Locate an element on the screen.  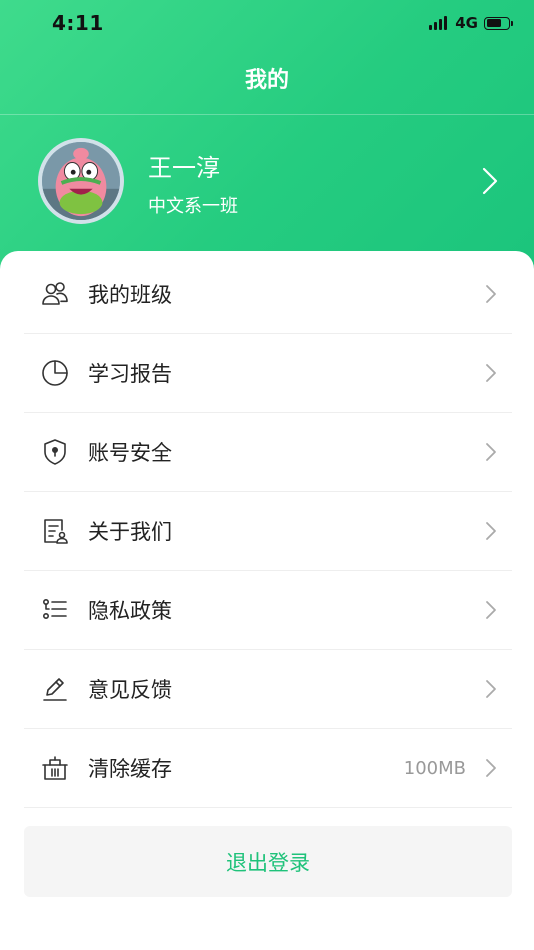
profile-name: 王一淳 is located at coordinates (184, 168).